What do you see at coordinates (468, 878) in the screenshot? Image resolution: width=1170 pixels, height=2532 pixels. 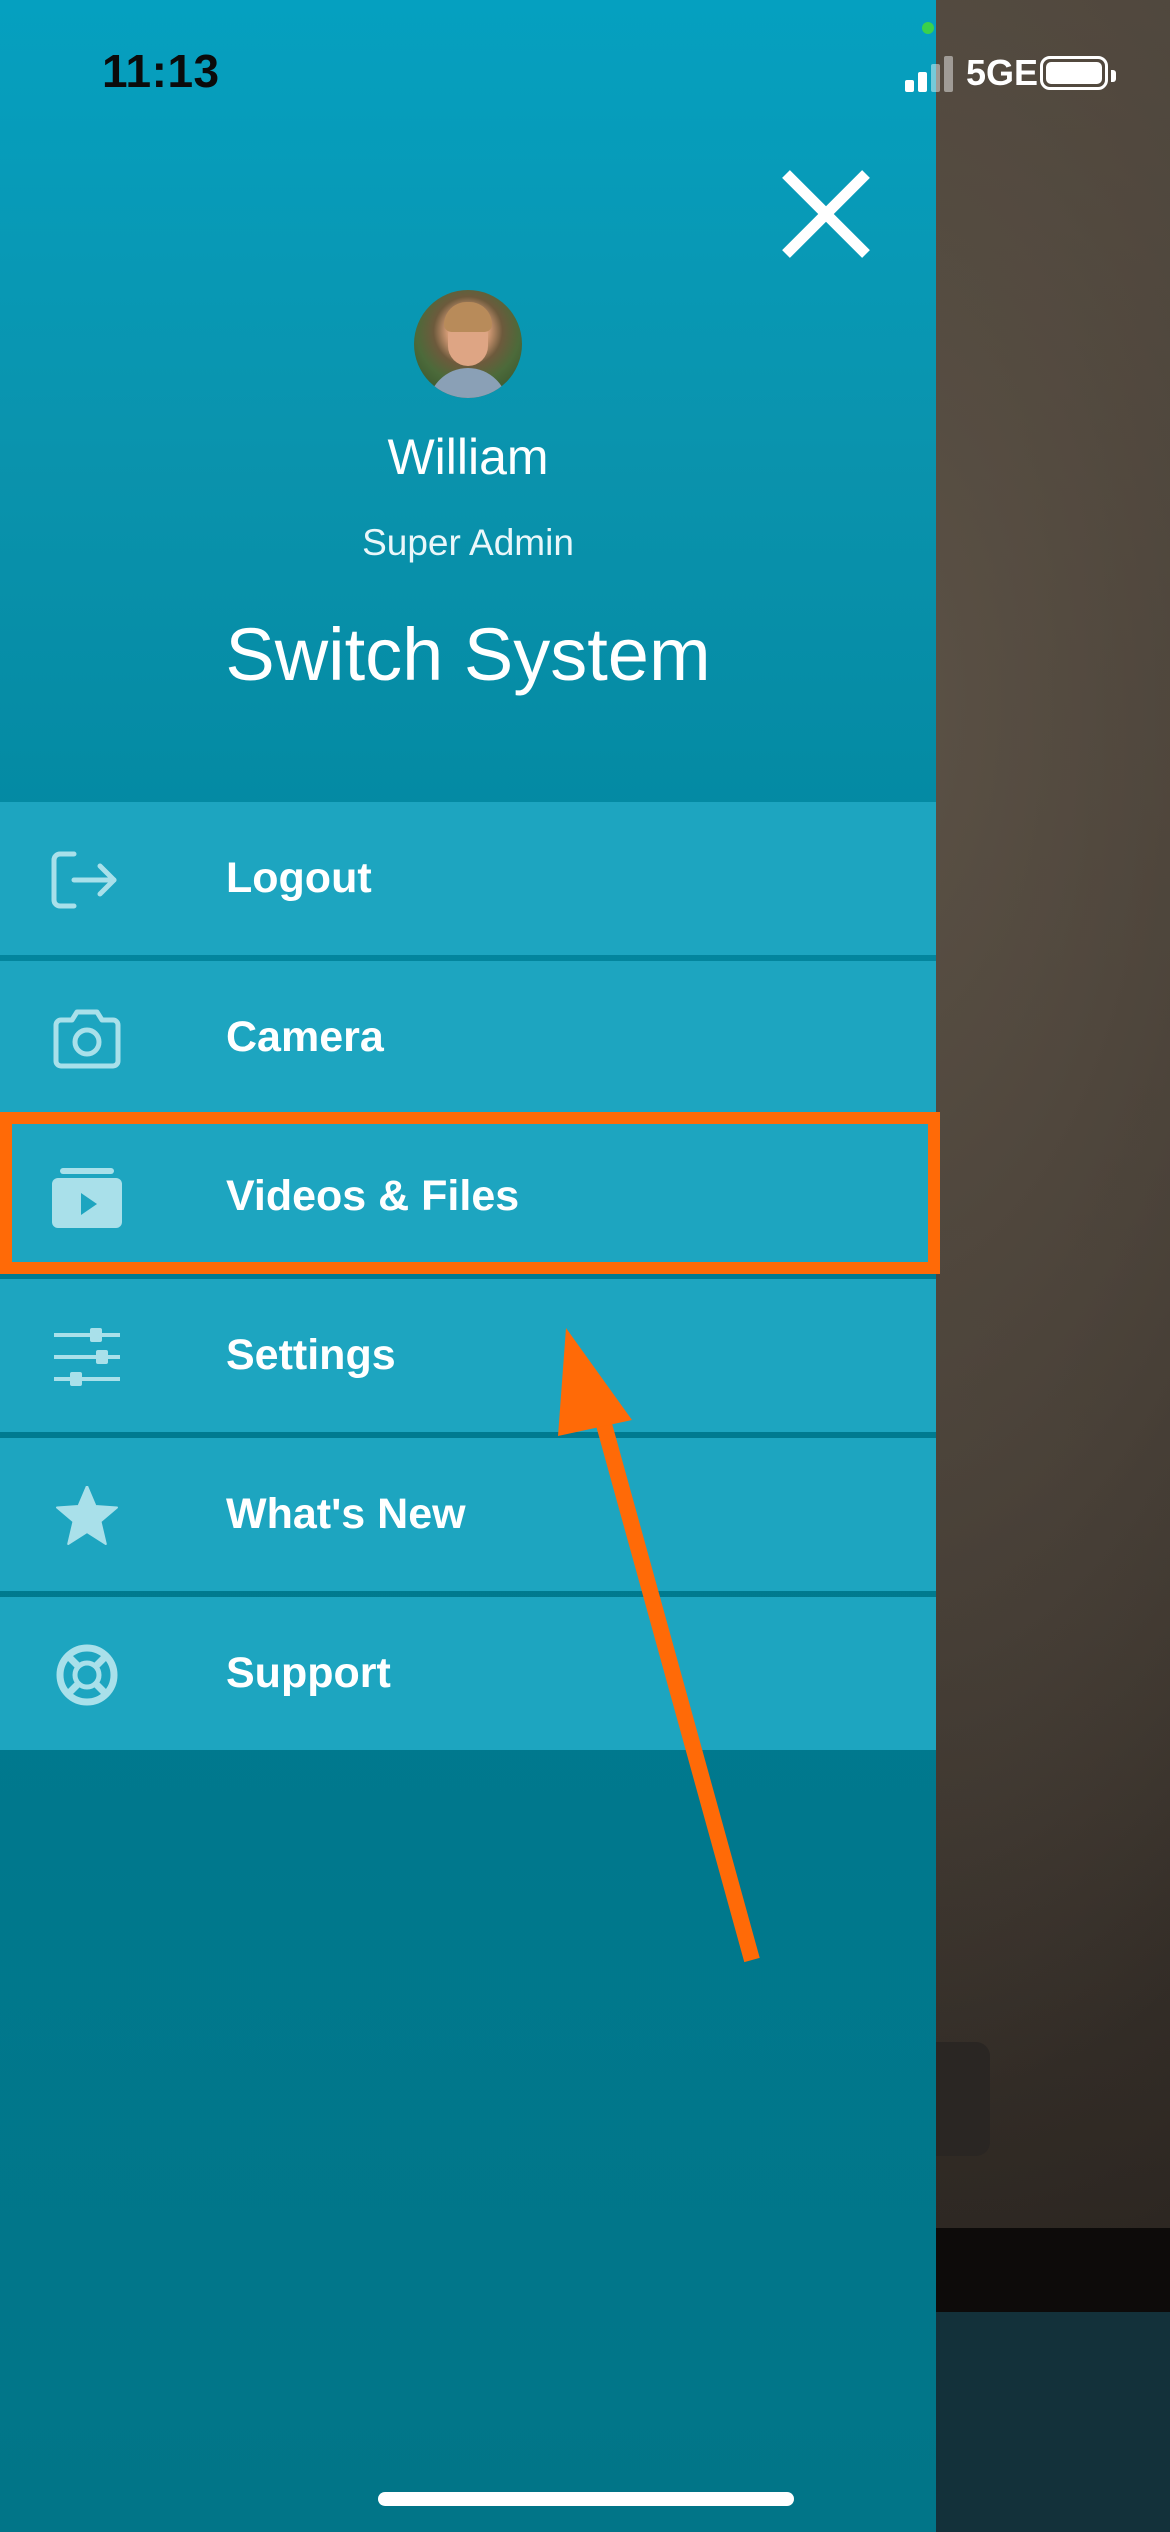 I see `menu-item-logout: Logout` at bounding box center [468, 878].